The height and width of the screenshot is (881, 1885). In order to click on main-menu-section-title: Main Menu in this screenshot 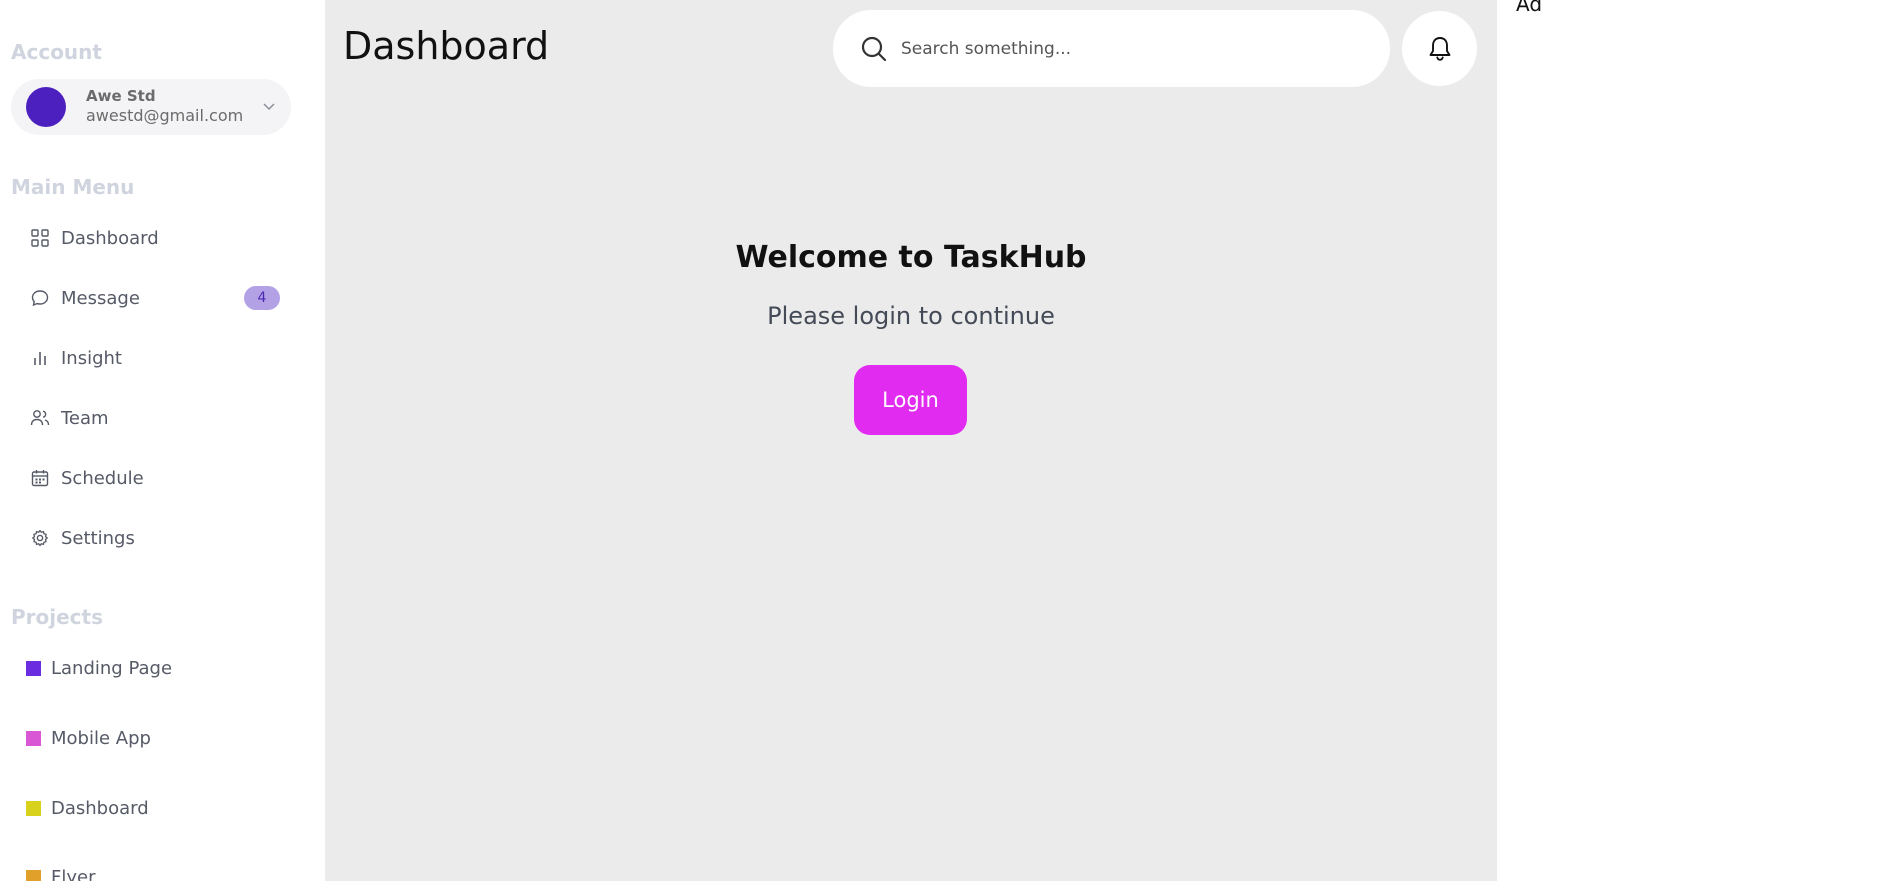, I will do `click(73, 187)`.